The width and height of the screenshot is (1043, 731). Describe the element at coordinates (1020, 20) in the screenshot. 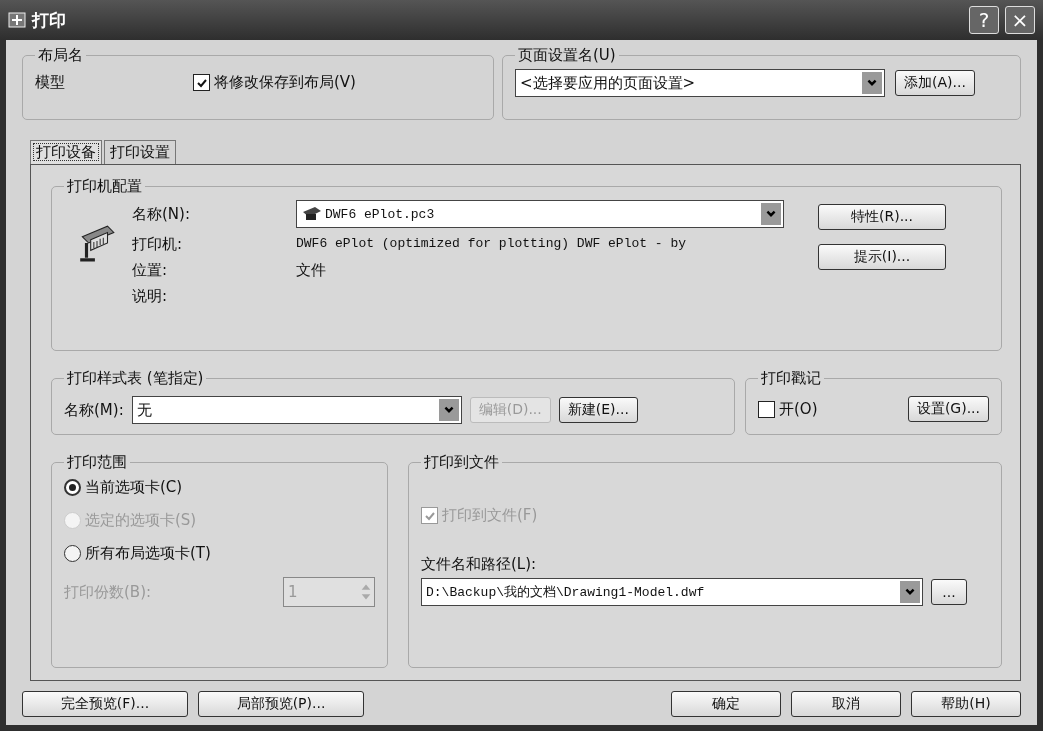

I see `close-button: ×` at that location.